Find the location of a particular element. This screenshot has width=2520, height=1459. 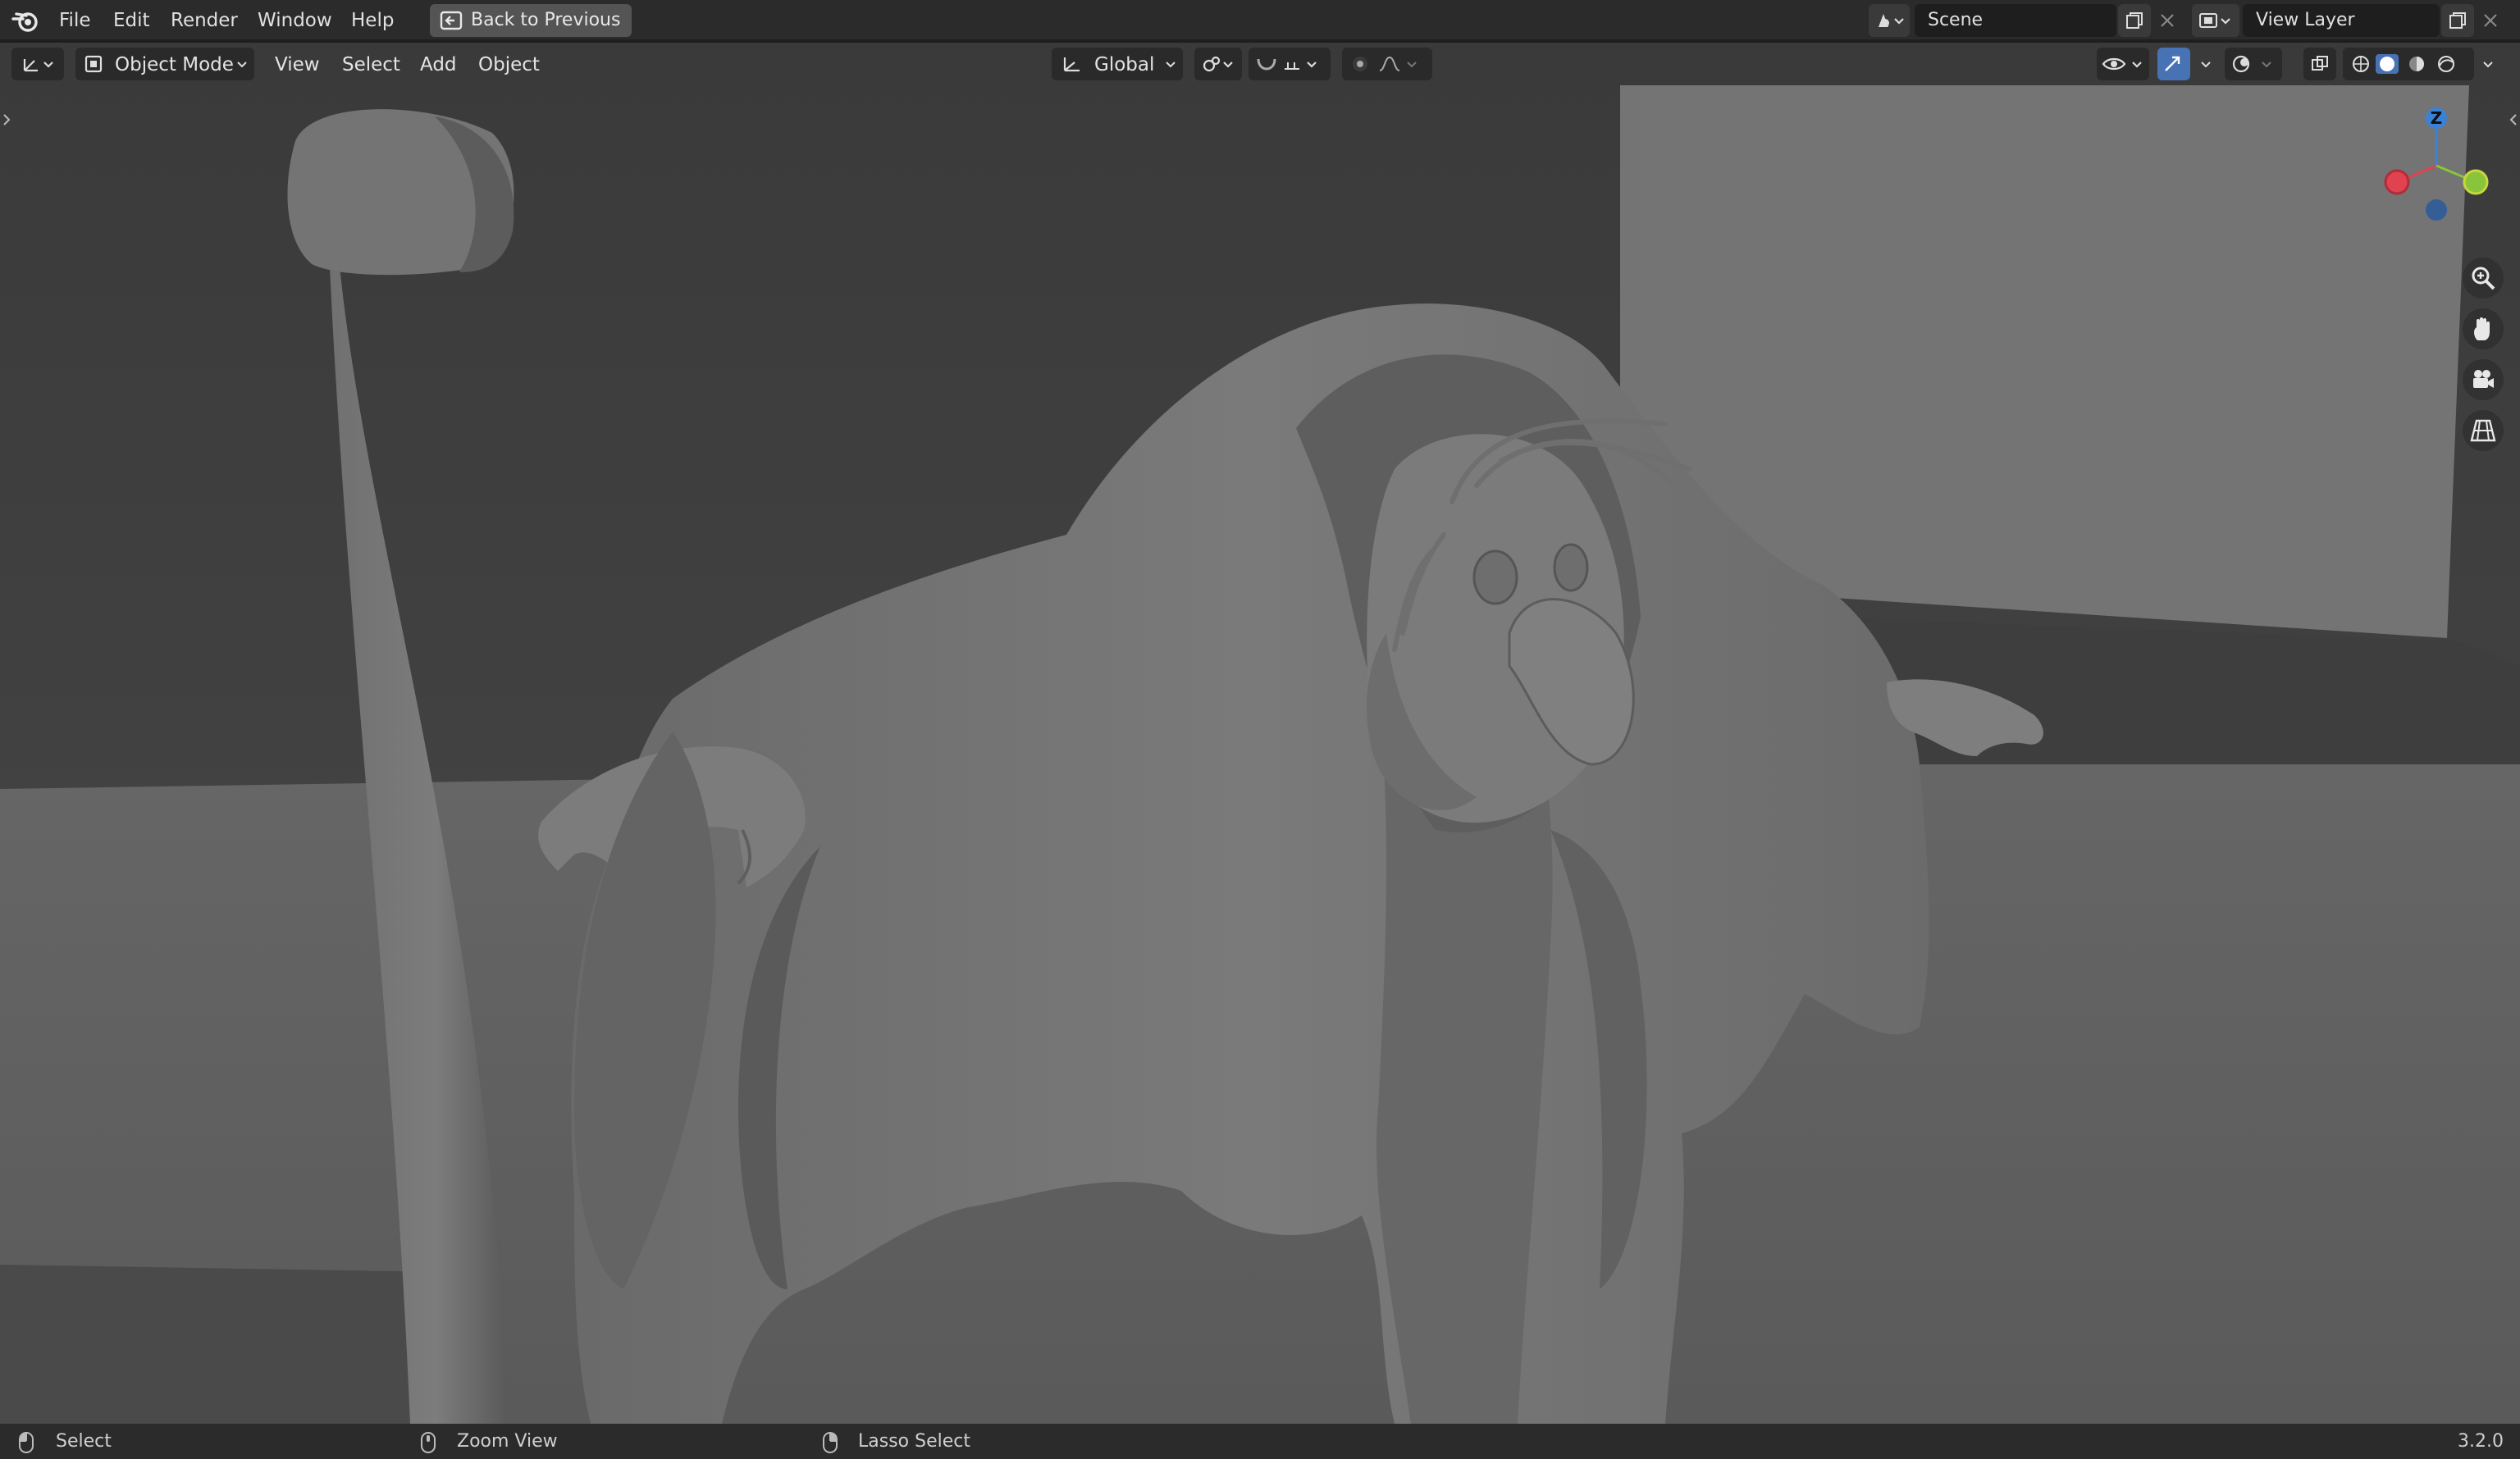

object-mode-icon is located at coordinates (93, 64).